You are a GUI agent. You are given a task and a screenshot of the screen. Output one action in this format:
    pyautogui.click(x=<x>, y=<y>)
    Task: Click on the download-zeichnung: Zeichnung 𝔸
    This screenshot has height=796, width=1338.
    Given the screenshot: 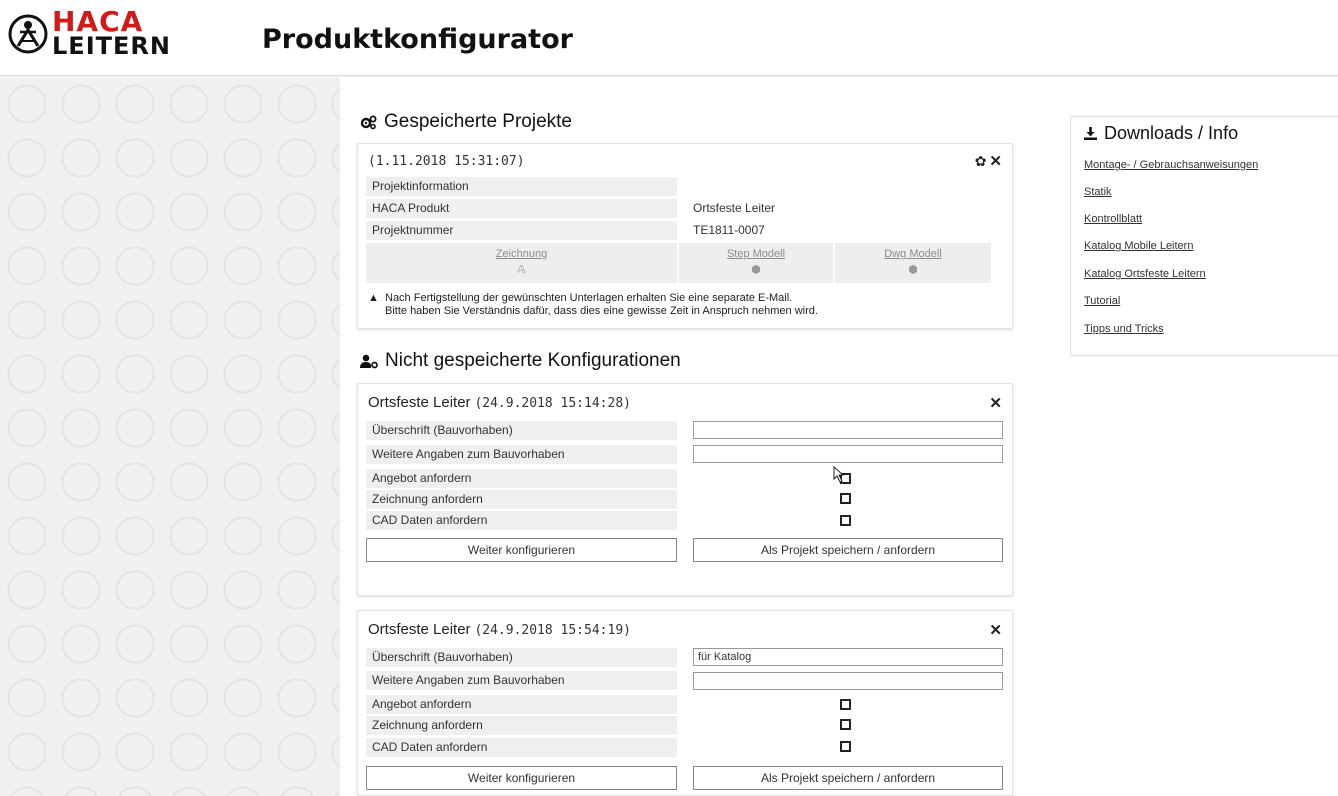 What is the action you would take?
    pyautogui.click(x=521, y=263)
    